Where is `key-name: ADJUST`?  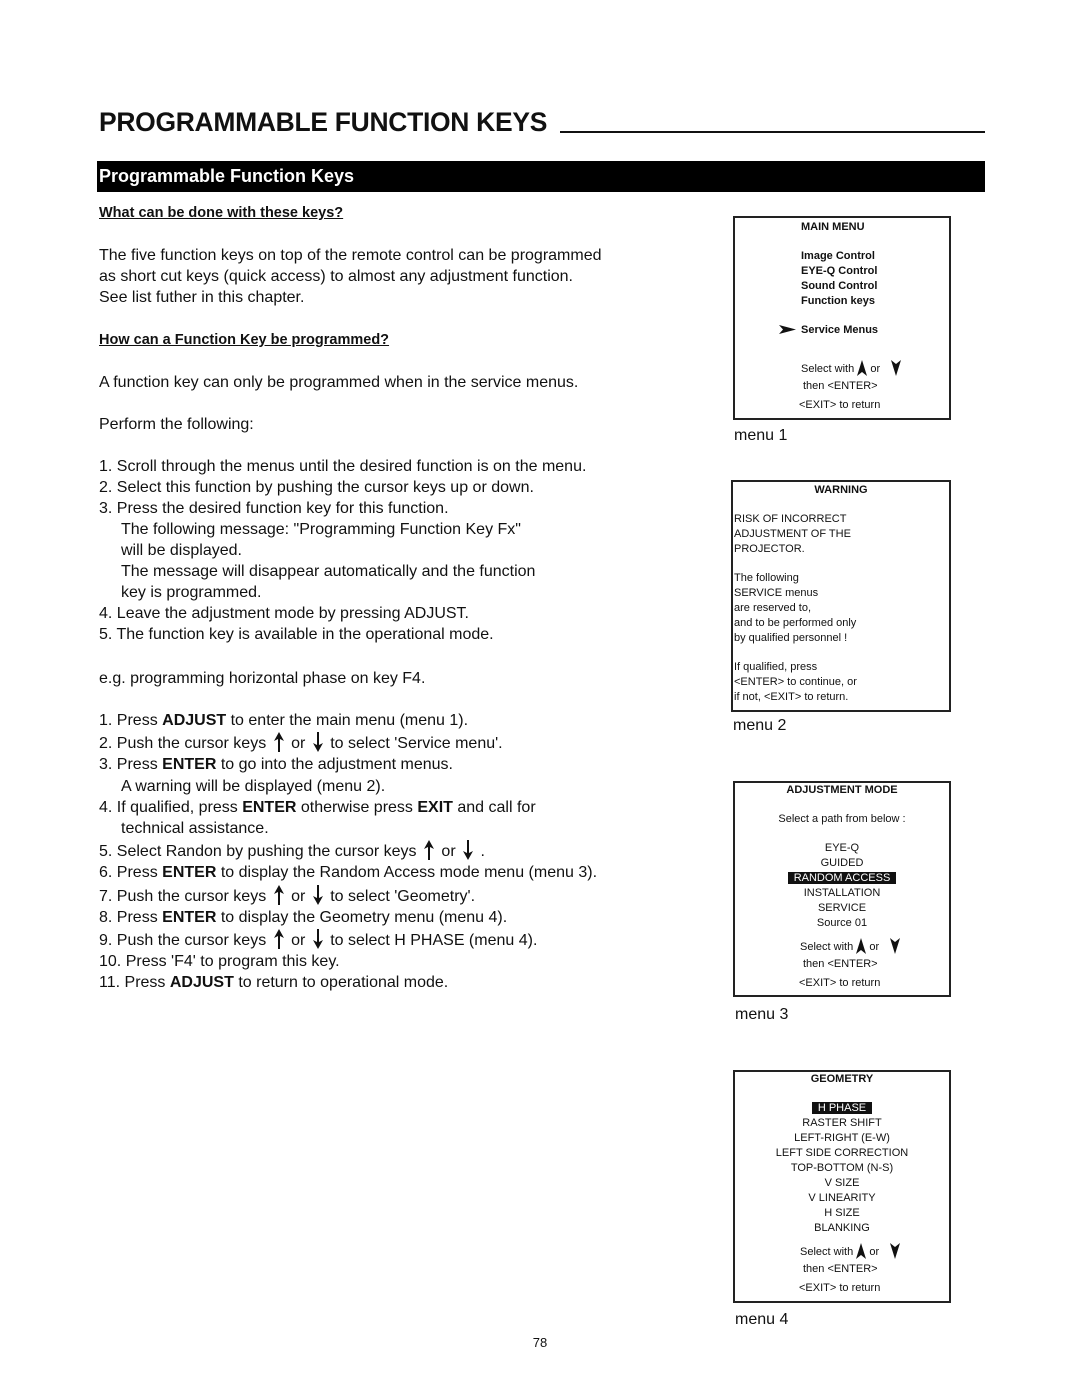
key-name: ADJUST is located at coordinates (194, 720).